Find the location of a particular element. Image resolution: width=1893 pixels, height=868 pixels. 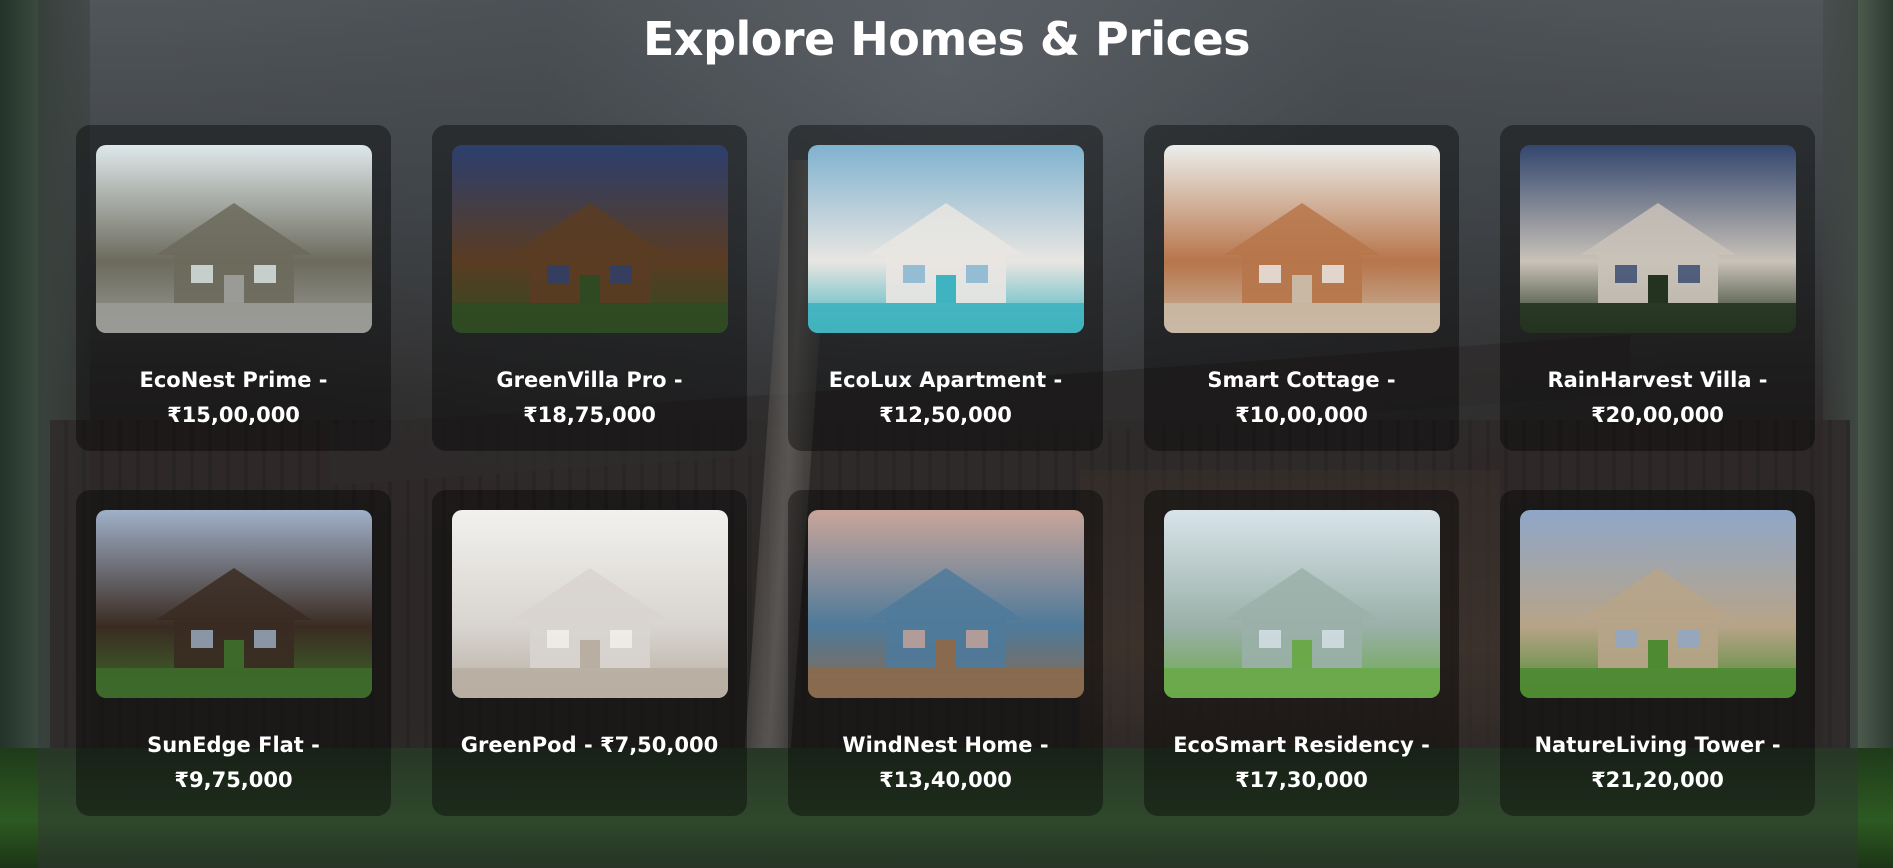

home-card: GreenVilla Pro - ₹18,75,000 is located at coordinates (589, 288).